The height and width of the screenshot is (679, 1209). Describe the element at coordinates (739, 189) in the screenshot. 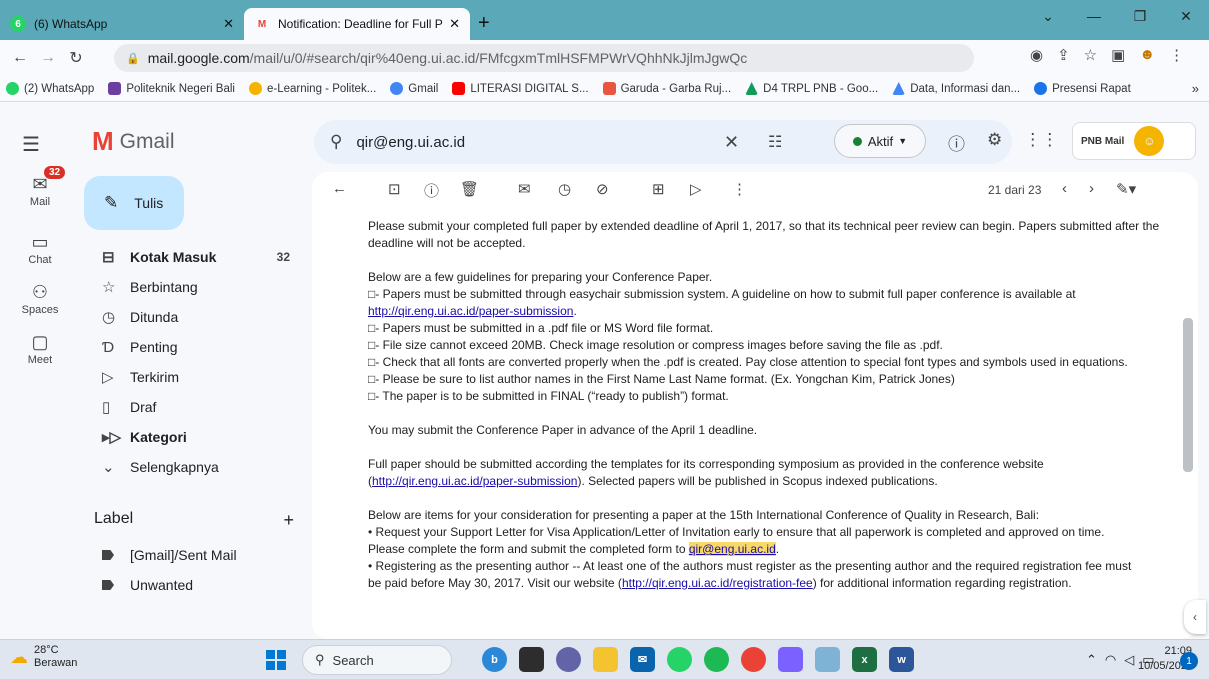

I see `more-options-icon: ⋮` at that location.